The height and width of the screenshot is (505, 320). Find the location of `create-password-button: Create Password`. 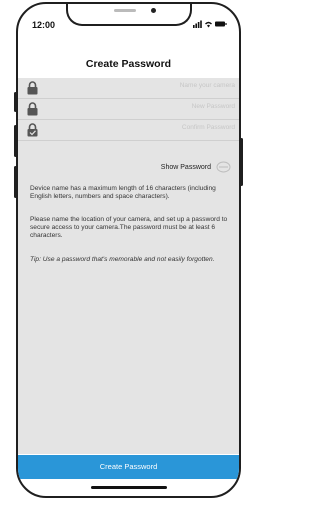

create-password-button: Create Password is located at coordinates (128, 467).